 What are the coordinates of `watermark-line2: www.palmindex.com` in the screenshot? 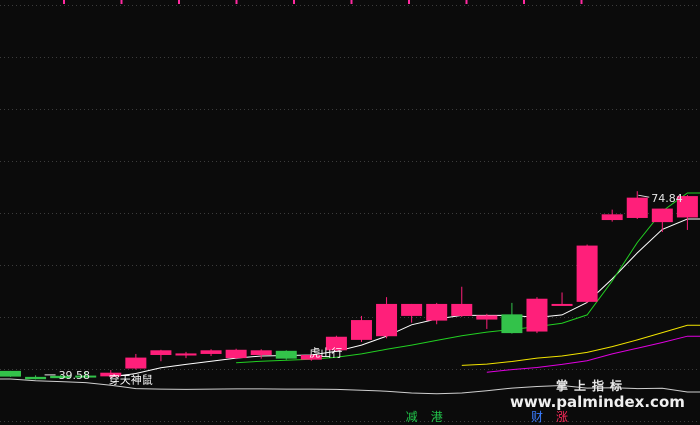 It's located at (597, 402).